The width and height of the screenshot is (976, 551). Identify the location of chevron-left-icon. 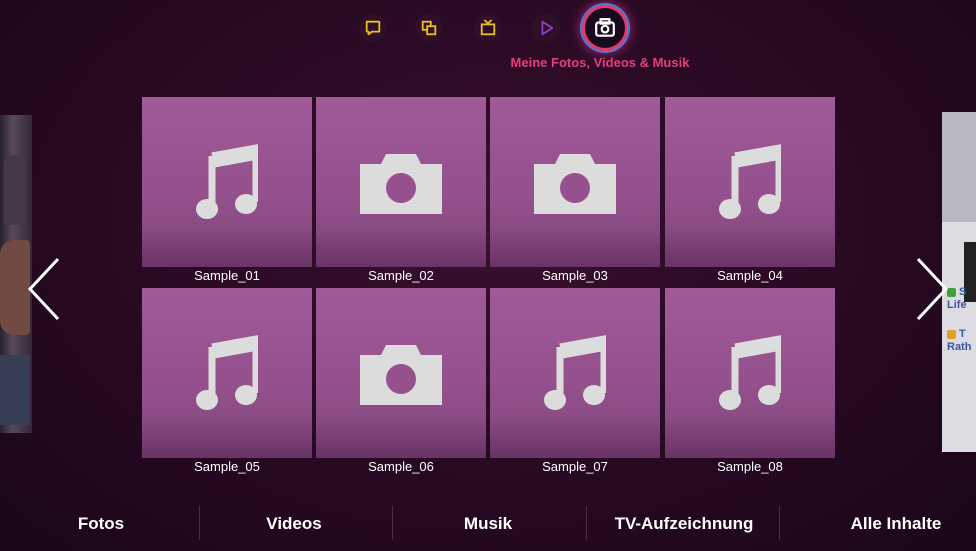
(43, 289).